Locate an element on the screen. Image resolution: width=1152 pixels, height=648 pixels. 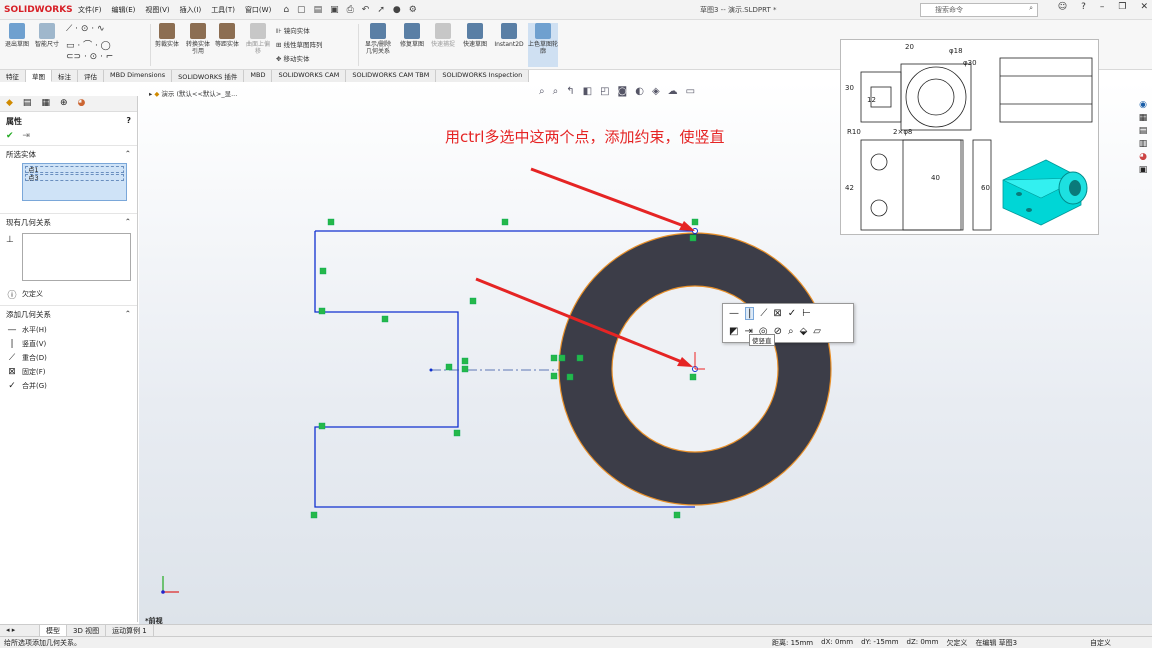
comment-icon: ▱ is located at coordinates (817, 331).